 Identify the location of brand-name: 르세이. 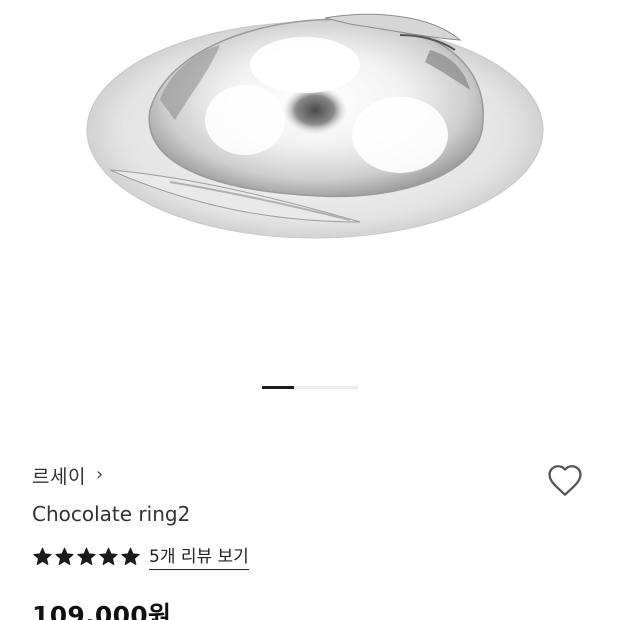
(59, 476).